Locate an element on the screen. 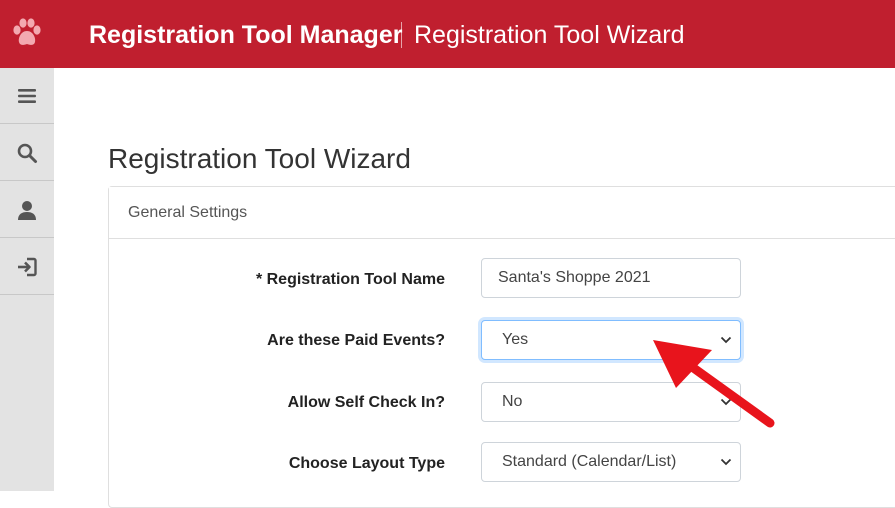 This screenshot has width=895, height=508. sidebar-menu-button is located at coordinates (27, 96).